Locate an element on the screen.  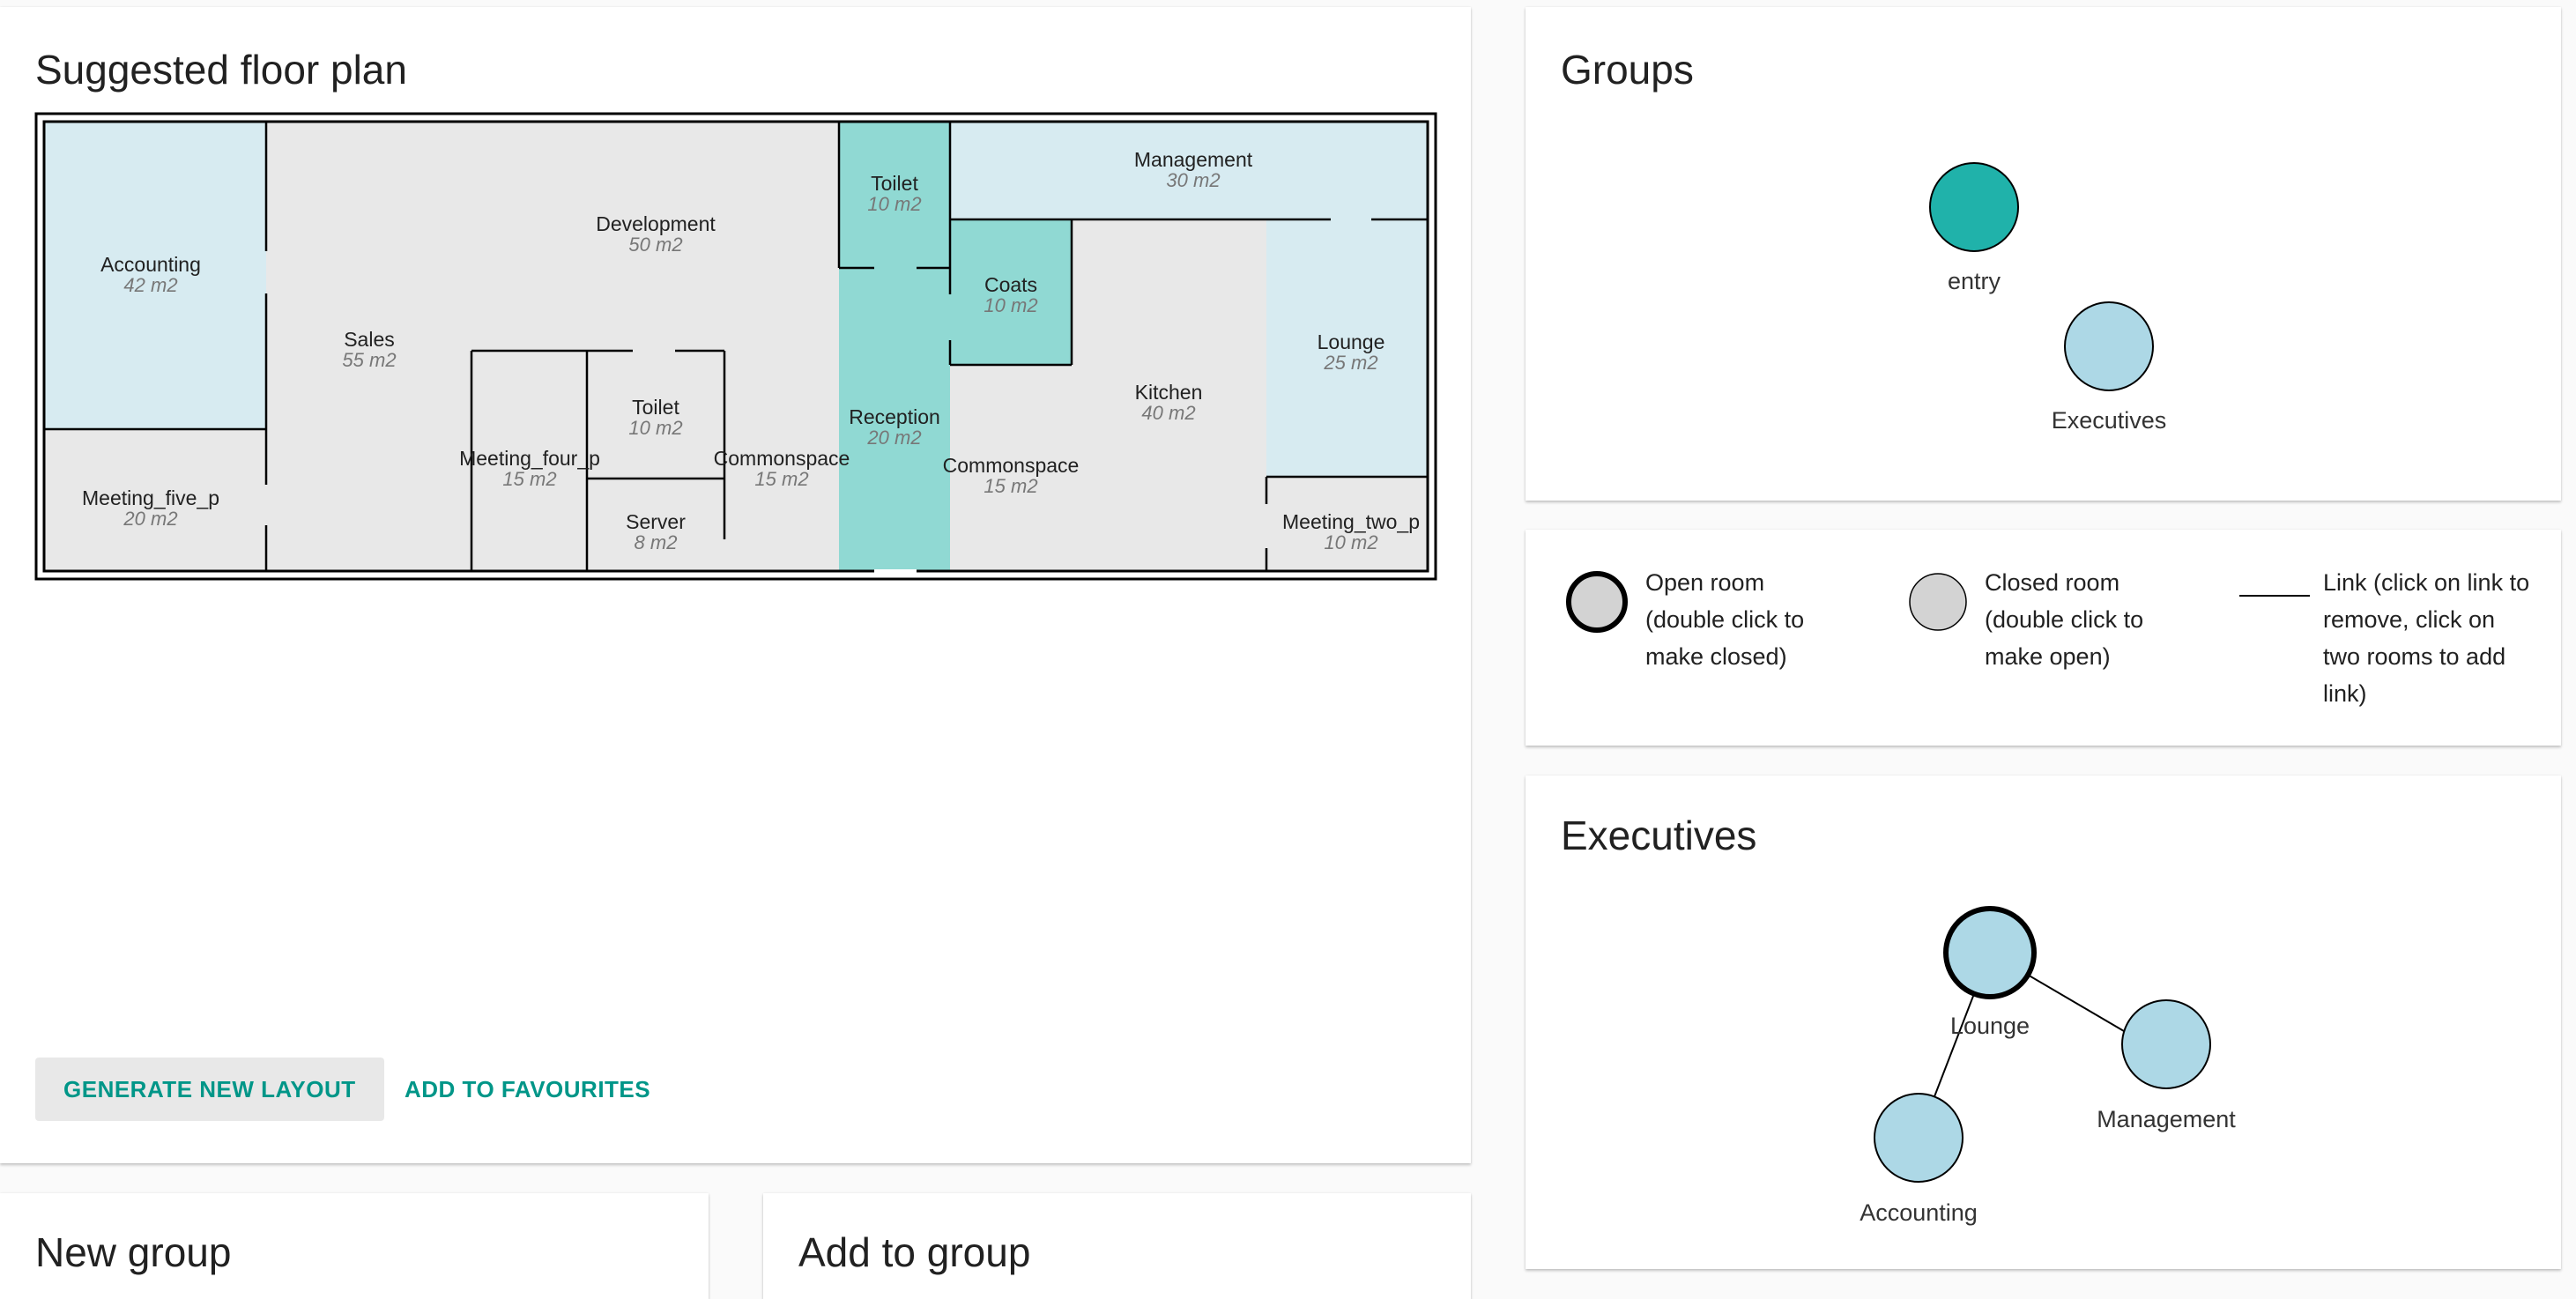
svg-text: 30 m2 is located at coordinates (1193, 180).